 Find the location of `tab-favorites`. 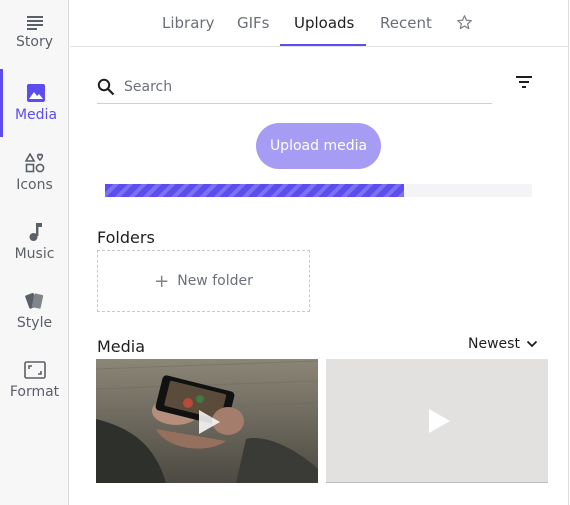

tab-favorites is located at coordinates (464, 24).